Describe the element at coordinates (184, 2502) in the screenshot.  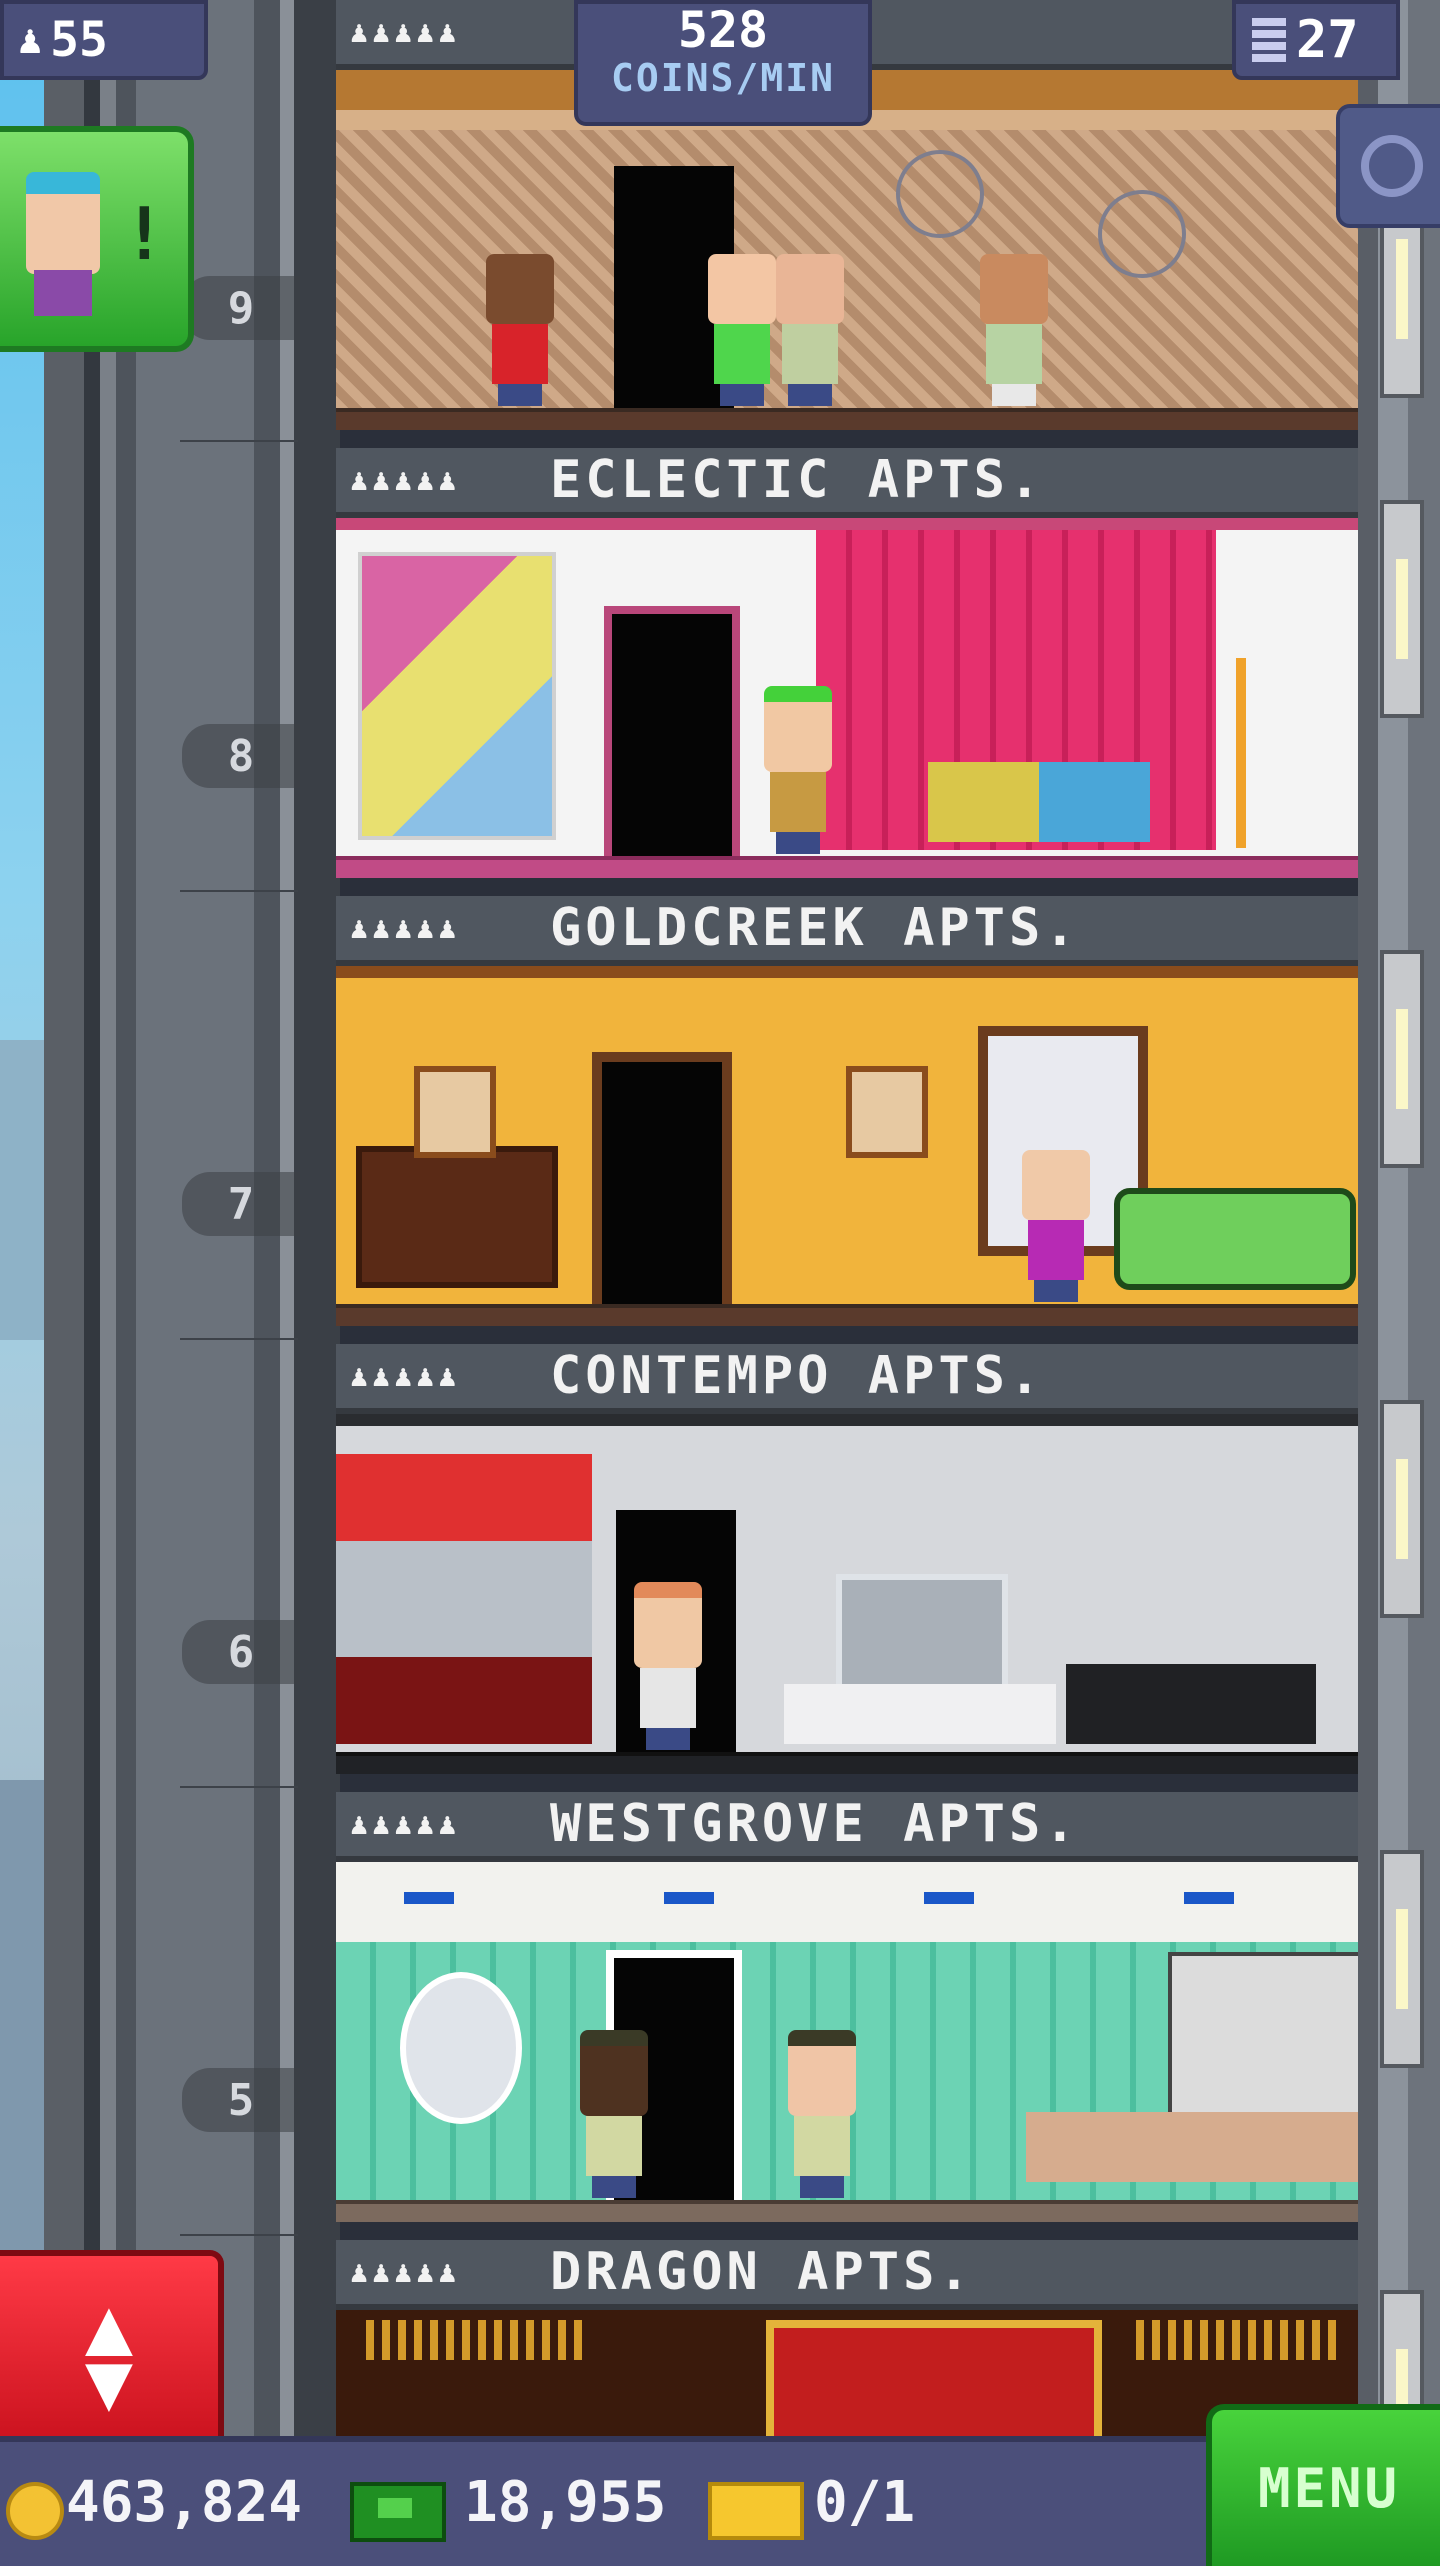
I see `coins-value: 463,824` at that location.